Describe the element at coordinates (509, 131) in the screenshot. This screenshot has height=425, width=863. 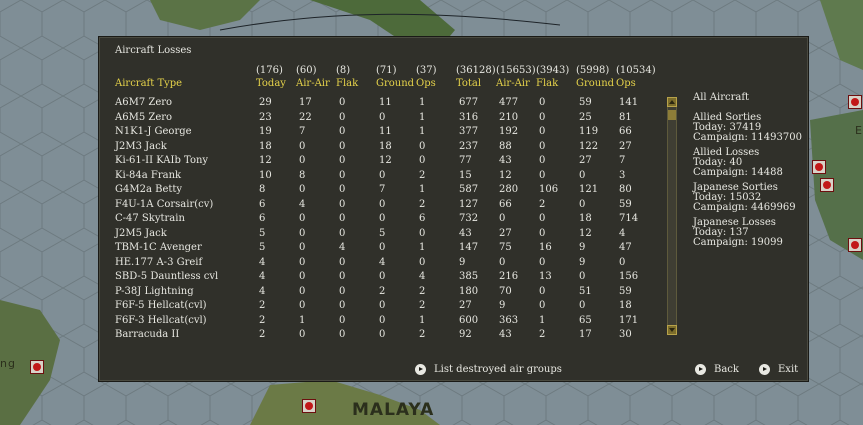
I see `table-cell: 192` at that location.